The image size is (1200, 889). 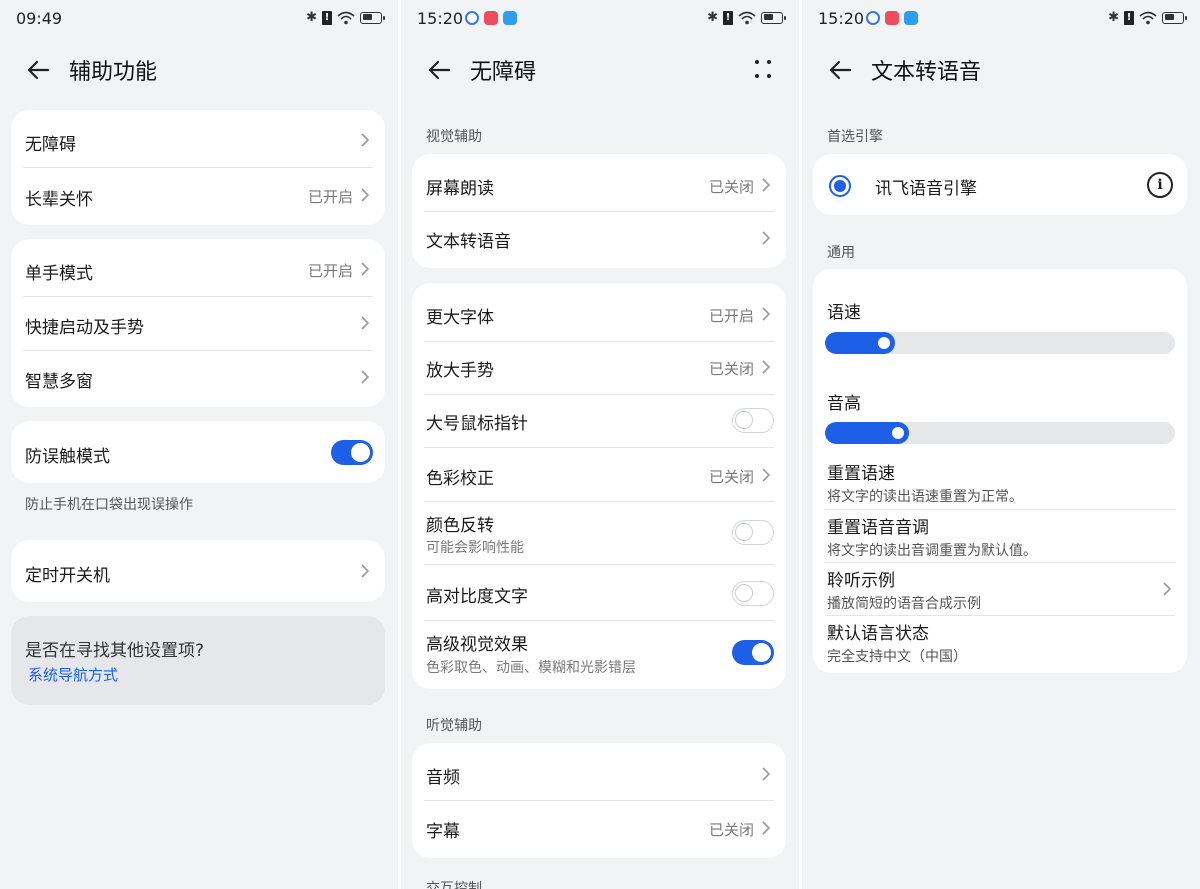 I want to click on item-label: 长辈关怀, so click(x=59, y=200).